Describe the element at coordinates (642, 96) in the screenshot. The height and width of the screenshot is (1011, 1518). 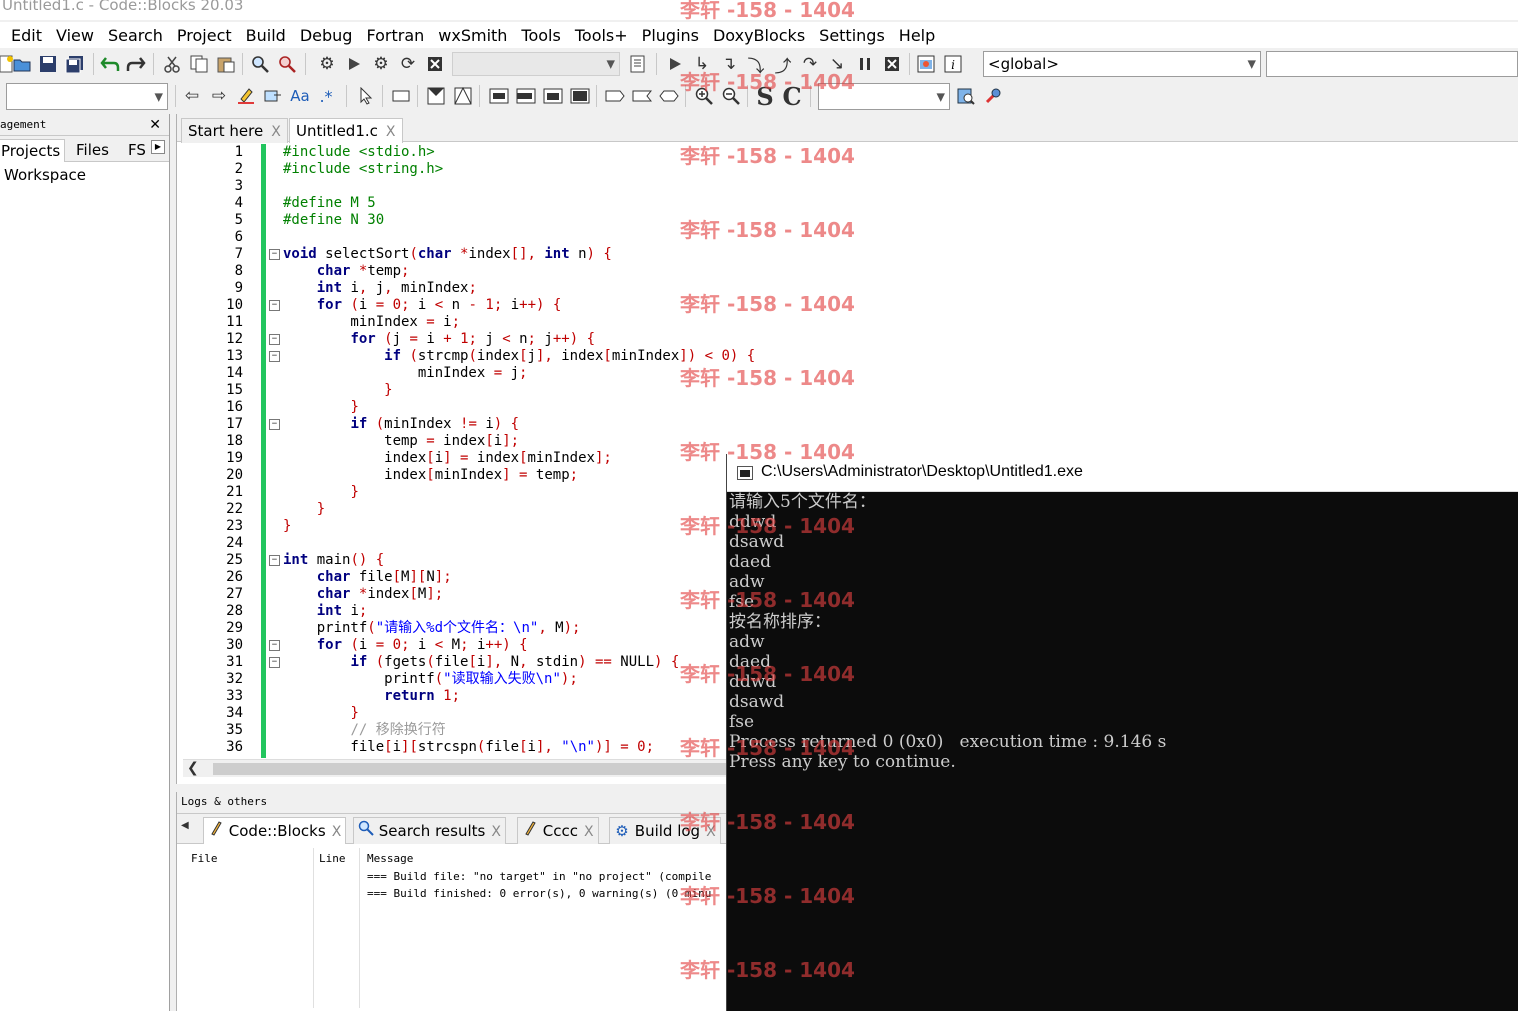
I see `continue-icon` at that location.